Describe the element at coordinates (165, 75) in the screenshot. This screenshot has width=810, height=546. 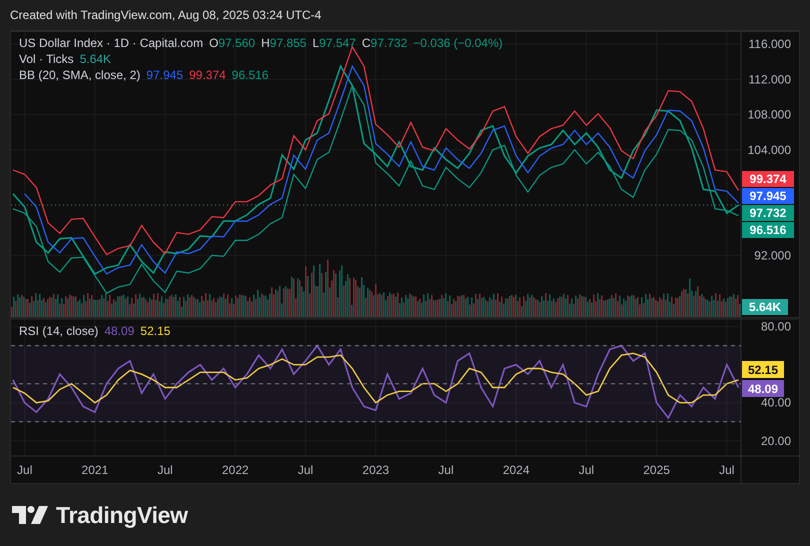
I see `bollinger-legend-value: 97.945` at that location.